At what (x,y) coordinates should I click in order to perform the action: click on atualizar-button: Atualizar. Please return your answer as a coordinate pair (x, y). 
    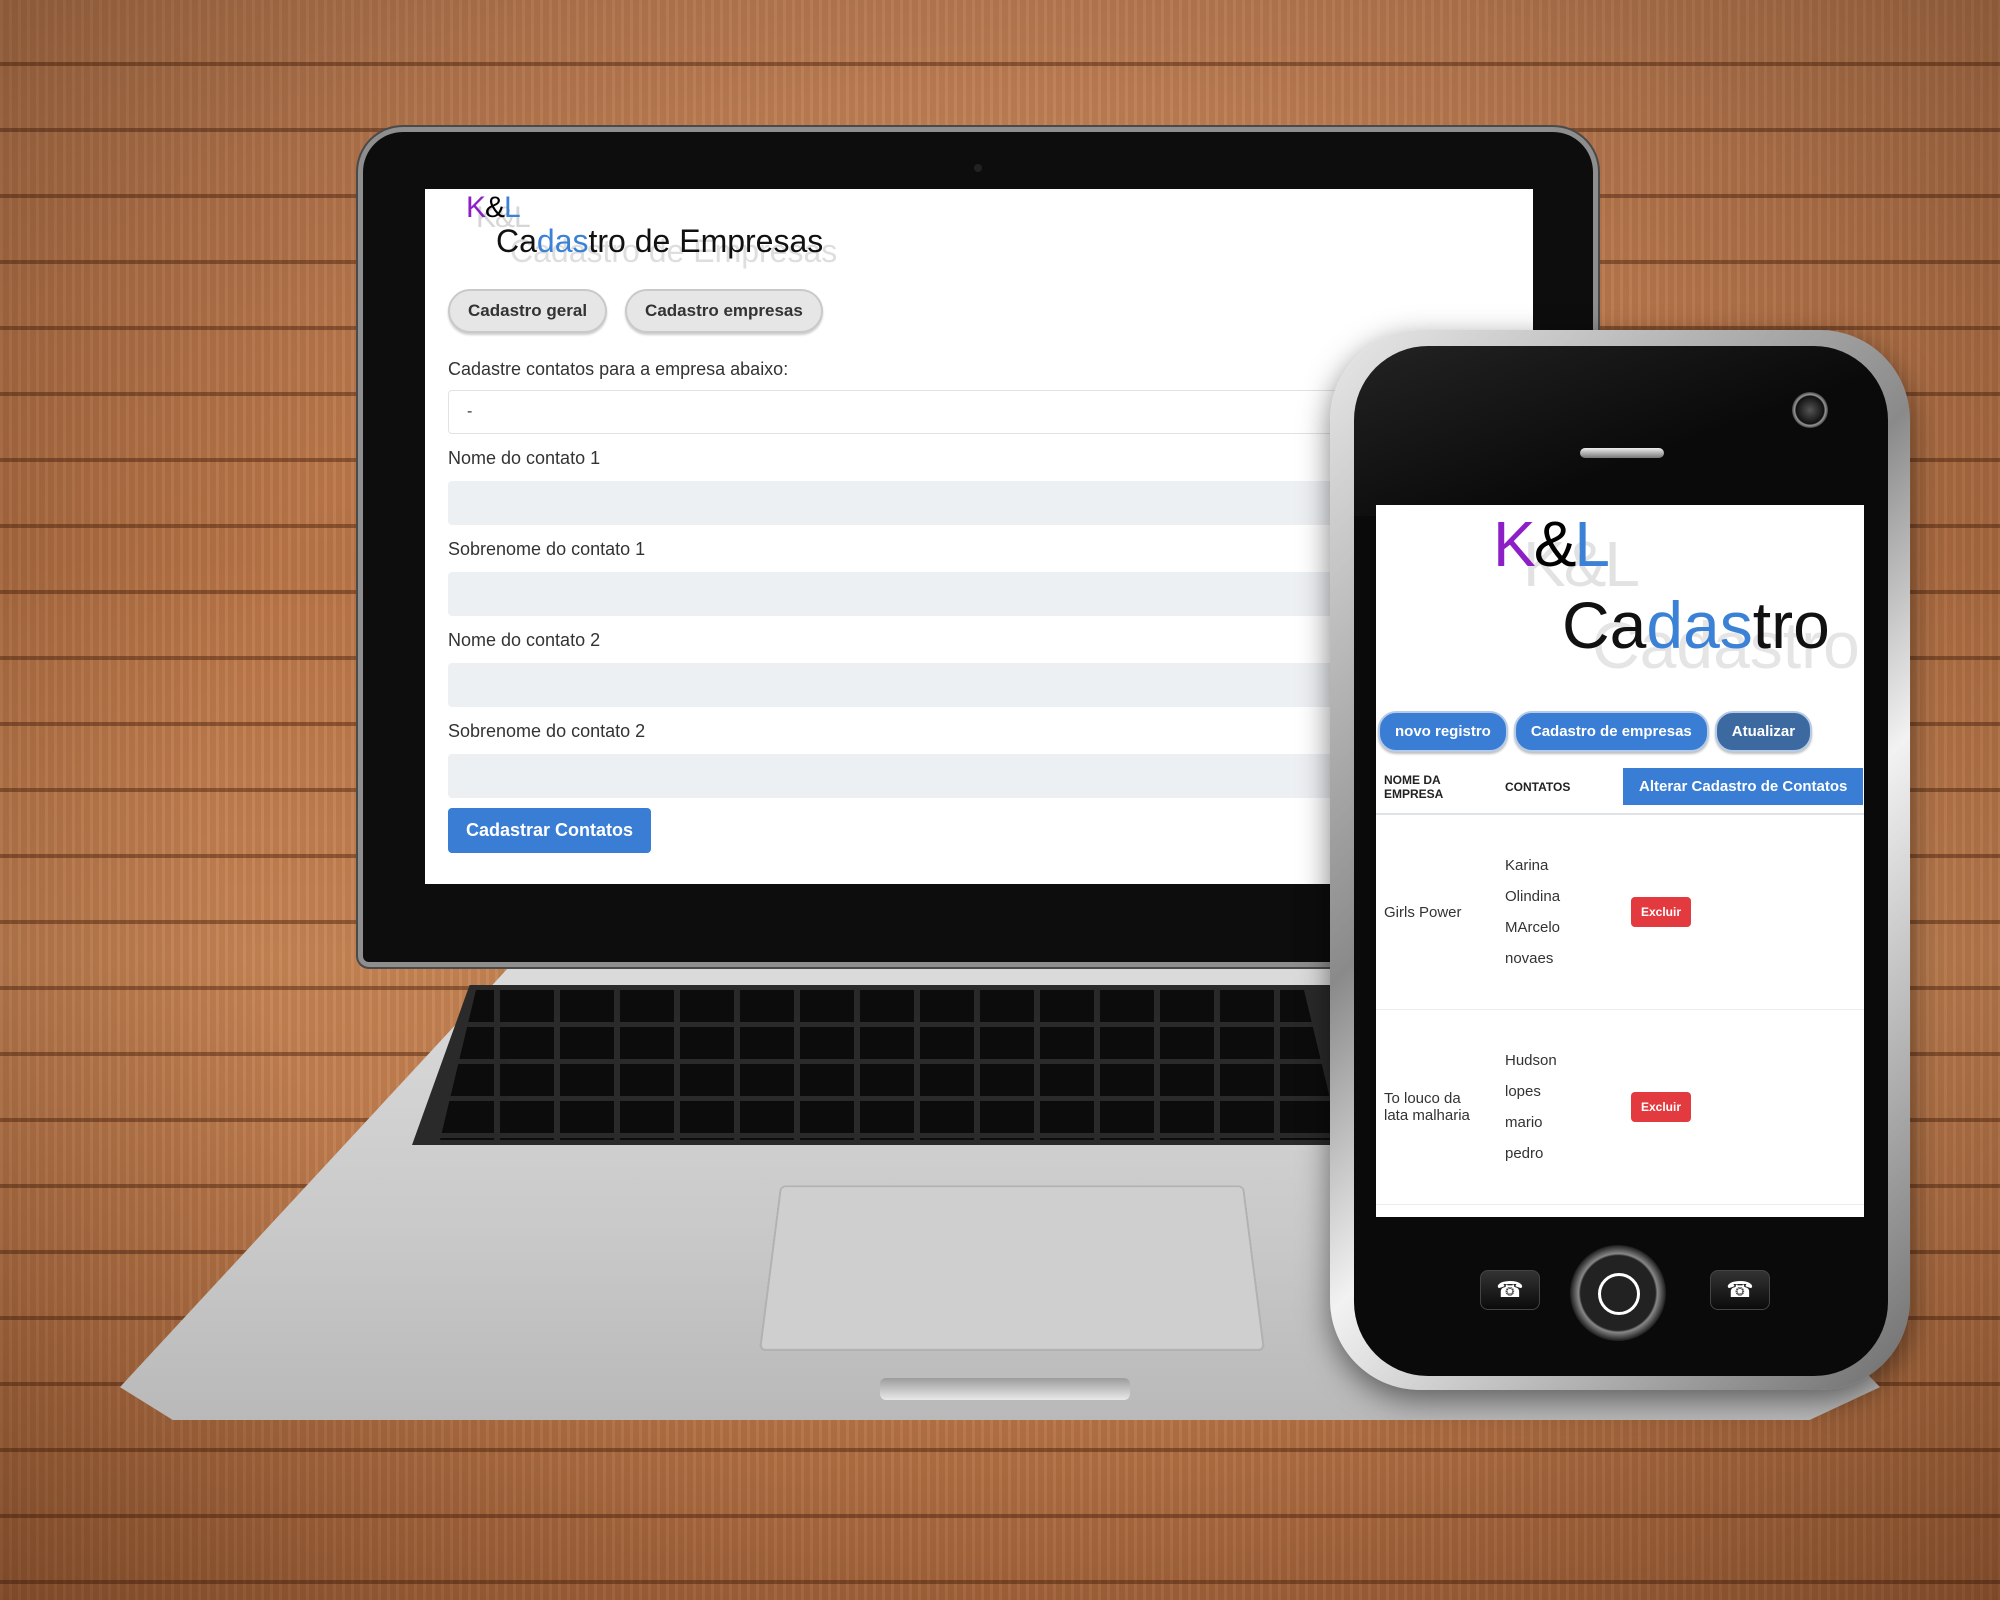
    Looking at the image, I should click on (1763, 731).